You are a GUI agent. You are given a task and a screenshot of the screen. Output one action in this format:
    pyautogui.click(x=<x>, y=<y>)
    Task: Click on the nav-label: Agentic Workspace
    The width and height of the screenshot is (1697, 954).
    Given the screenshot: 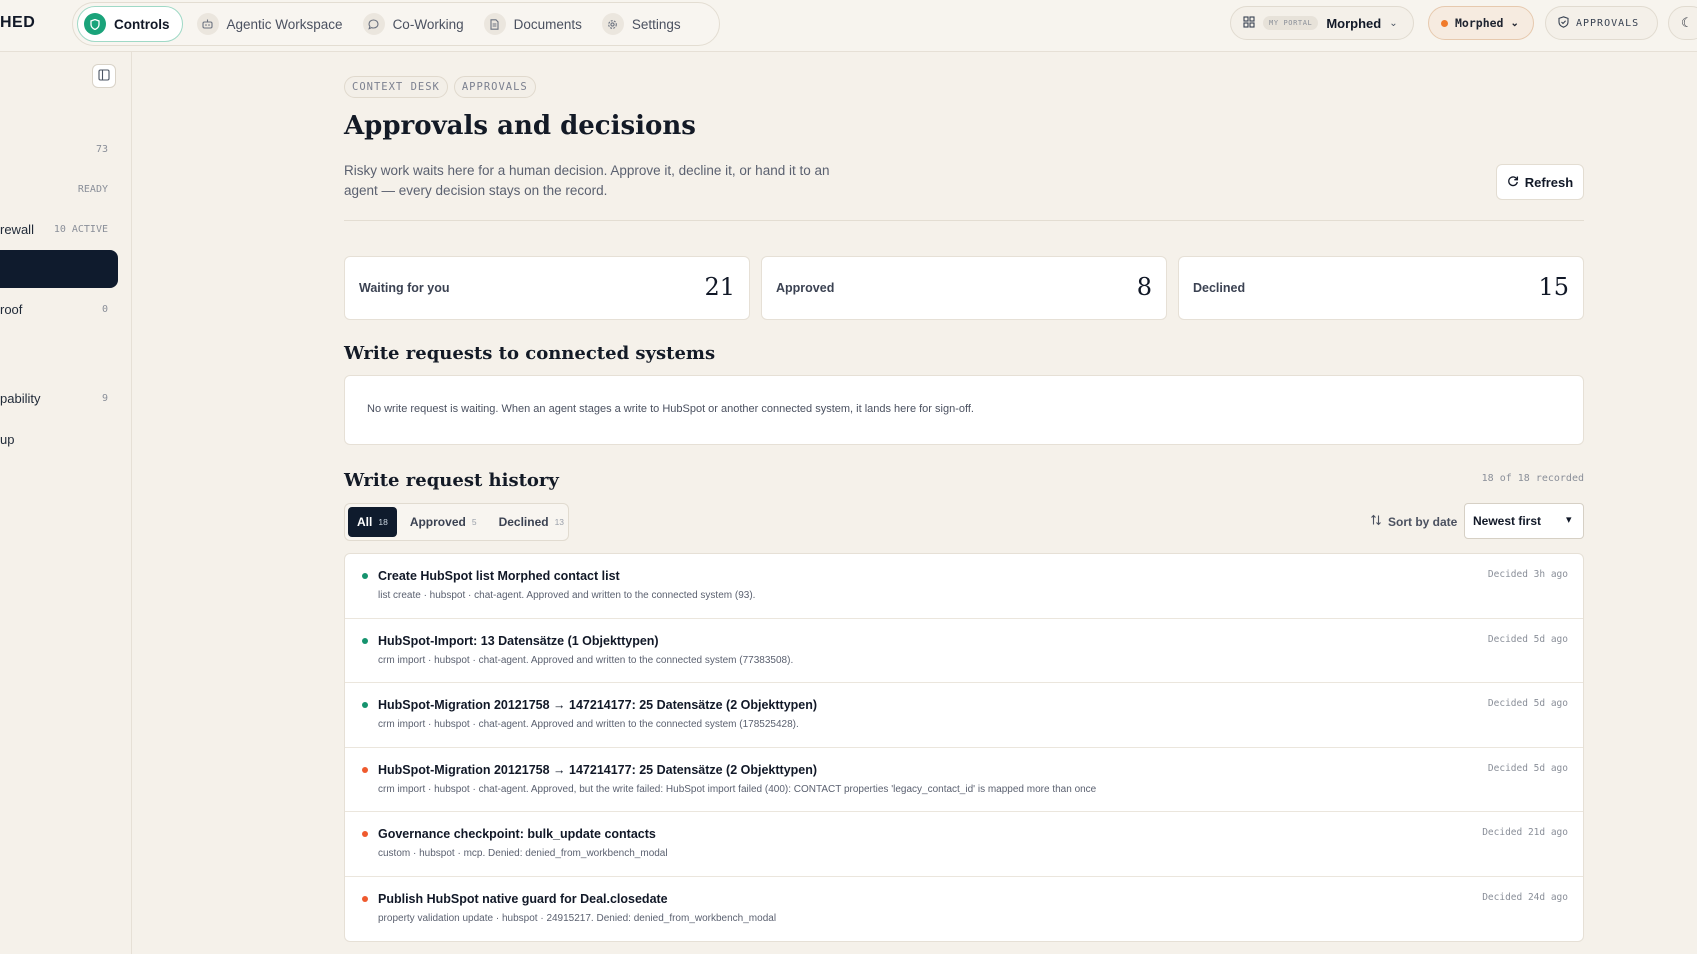 What is the action you would take?
    pyautogui.click(x=284, y=24)
    